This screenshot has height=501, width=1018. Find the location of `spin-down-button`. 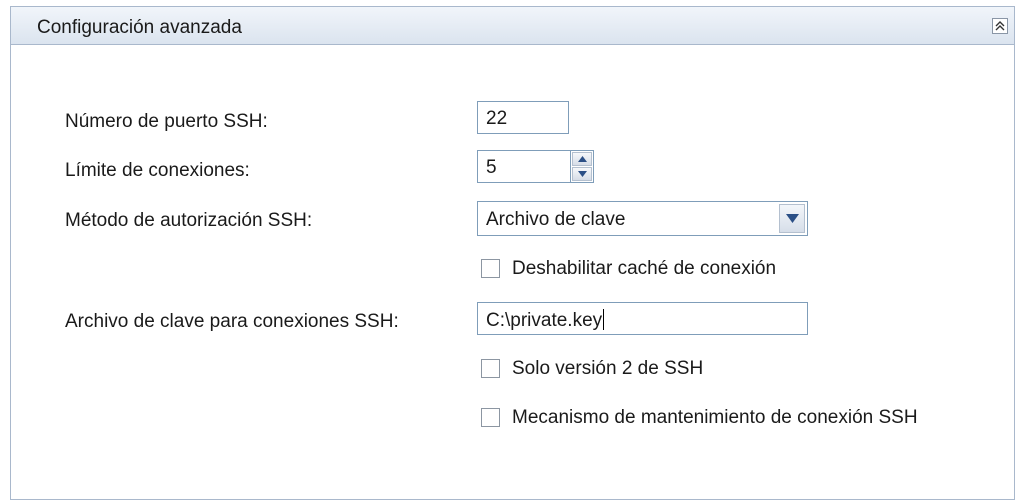

spin-down-button is located at coordinates (582, 174).